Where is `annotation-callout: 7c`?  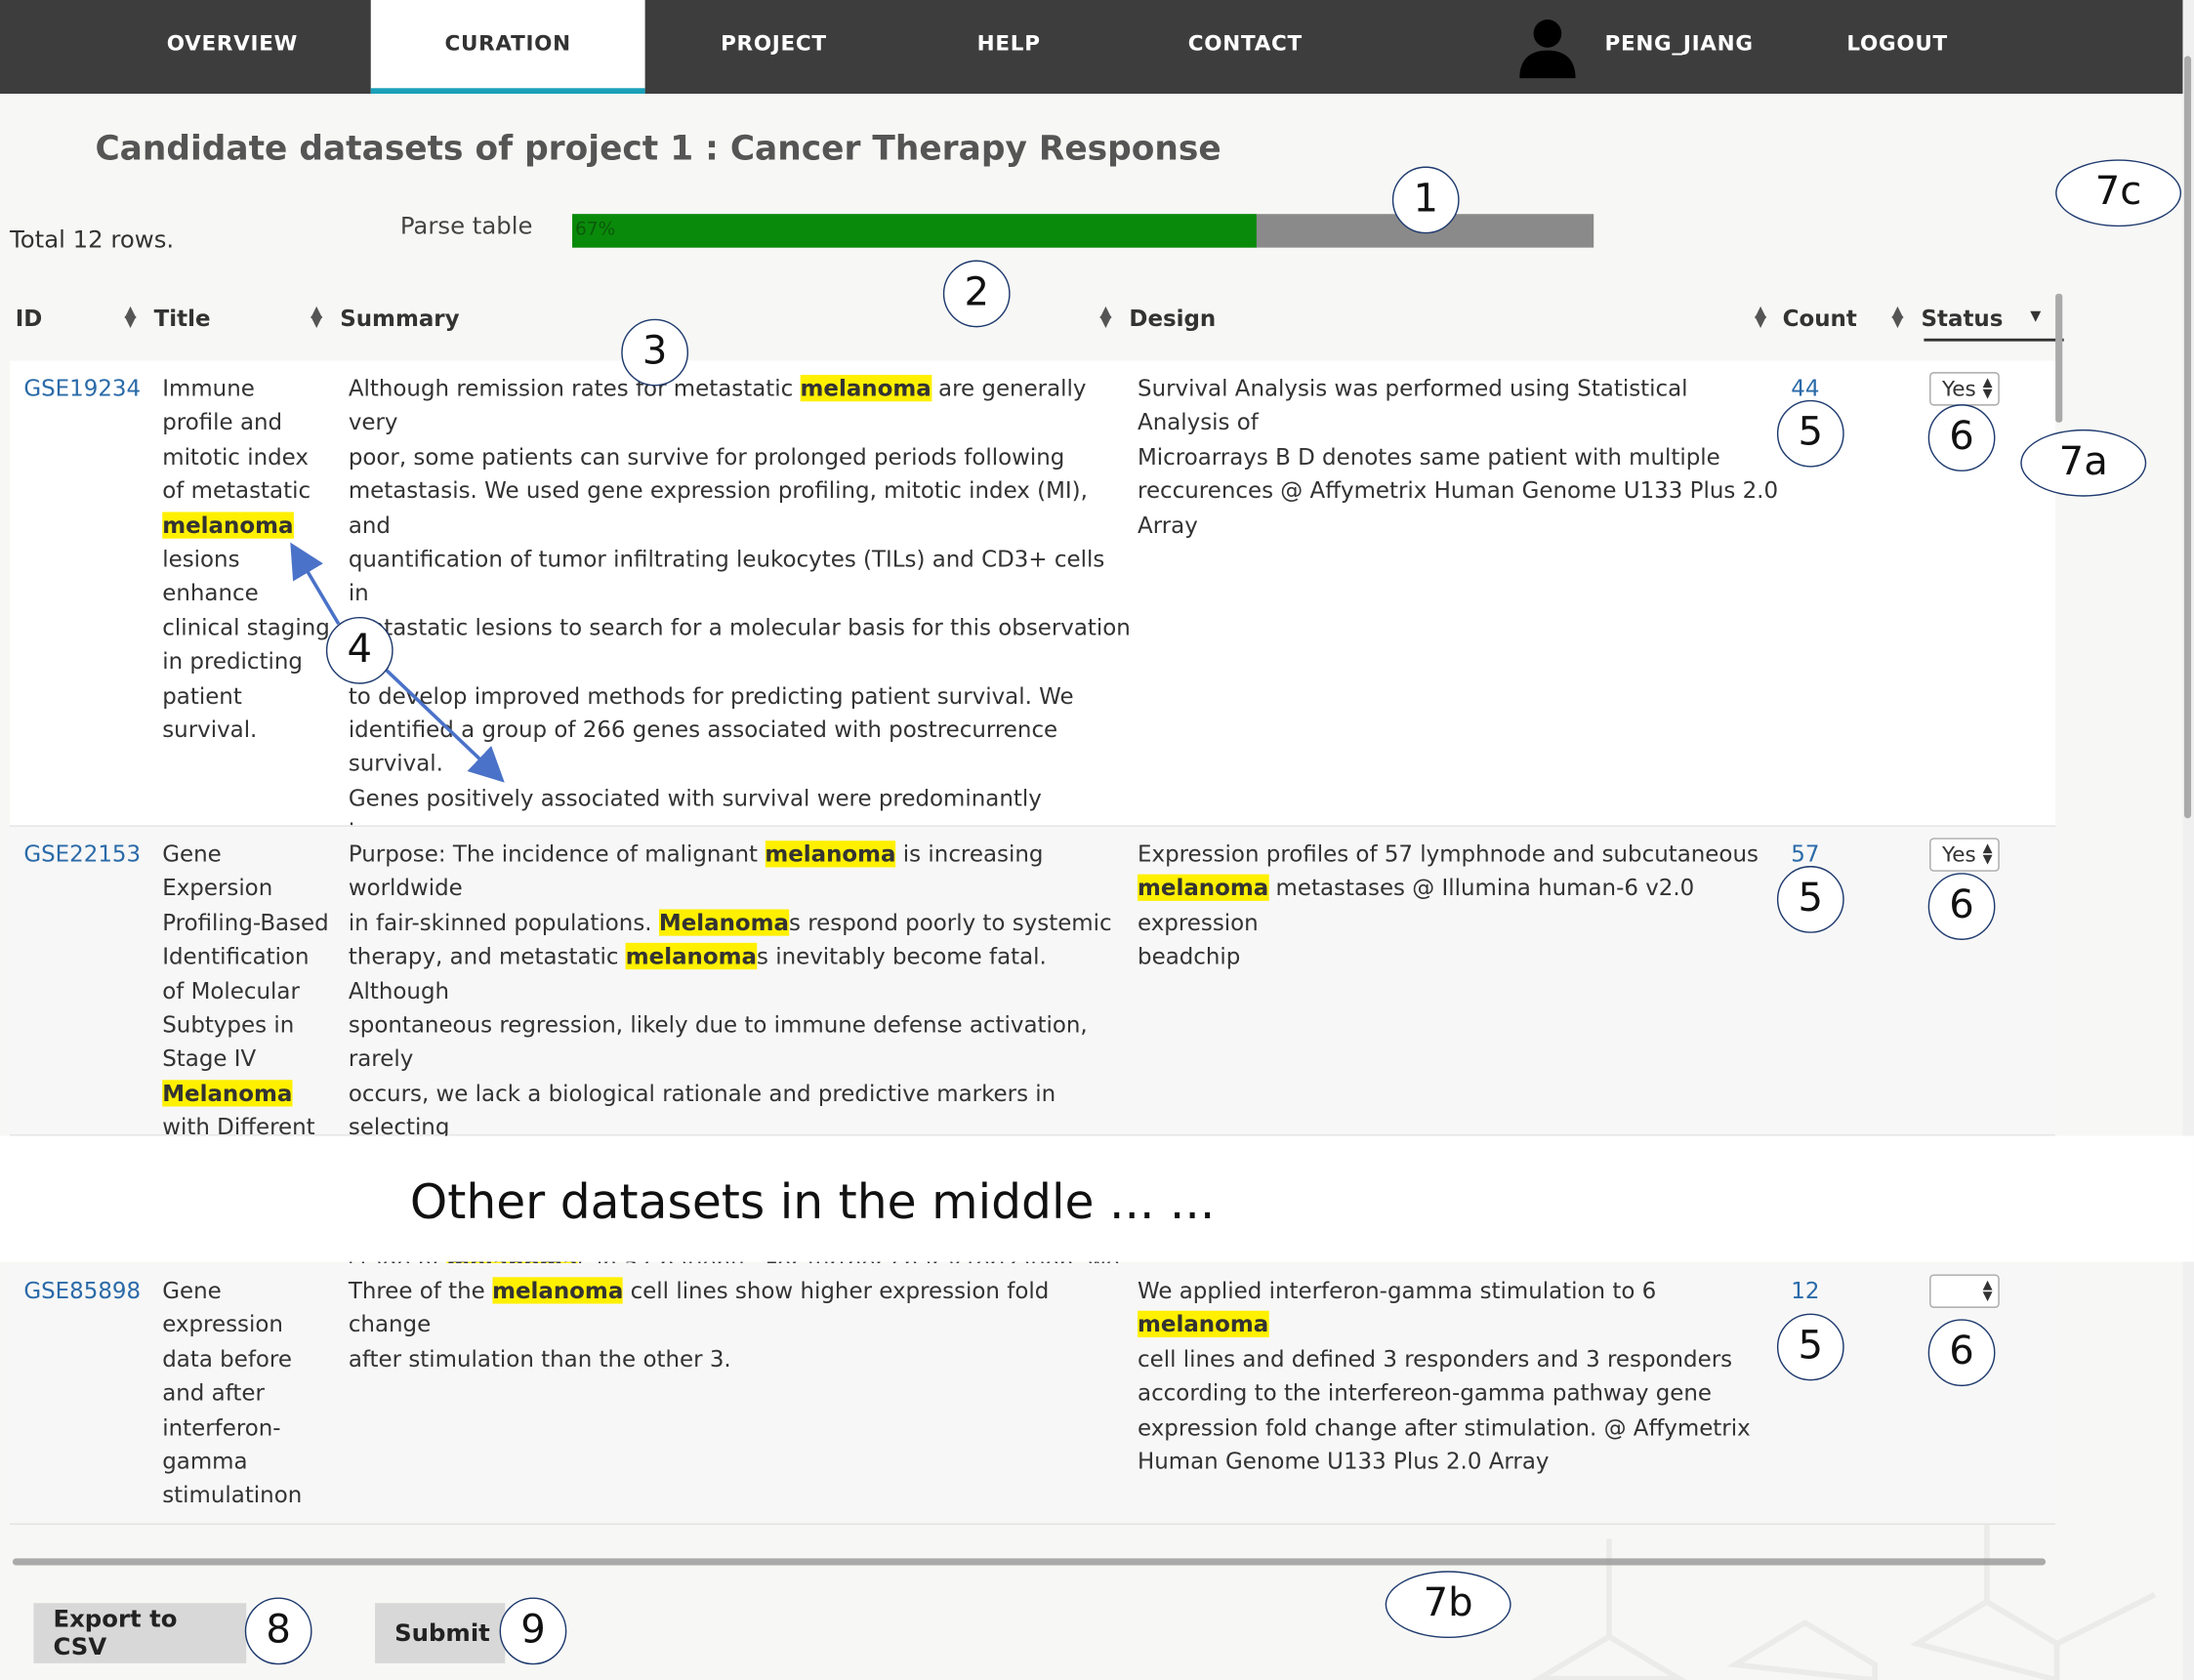
annotation-callout: 7c is located at coordinates (2118, 193).